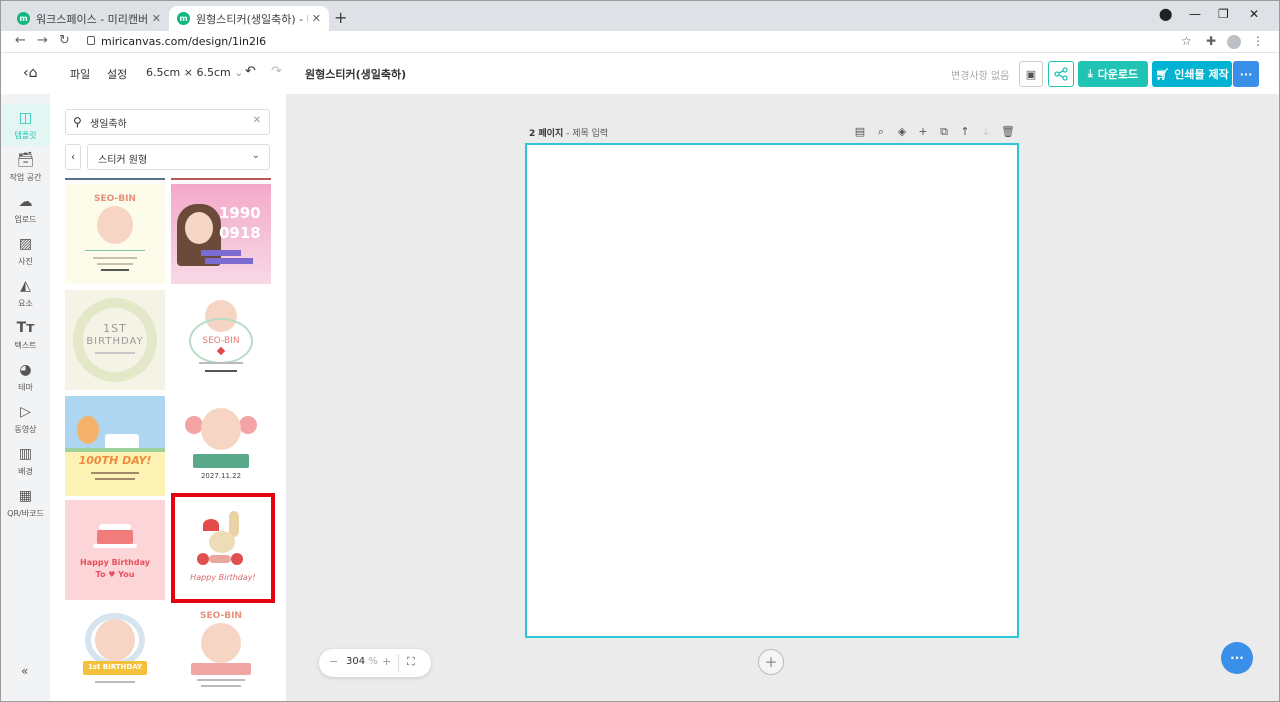  What do you see at coordinates (1246, 74) in the screenshot?
I see `more-button: ···` at bounding box center [1246, 74].